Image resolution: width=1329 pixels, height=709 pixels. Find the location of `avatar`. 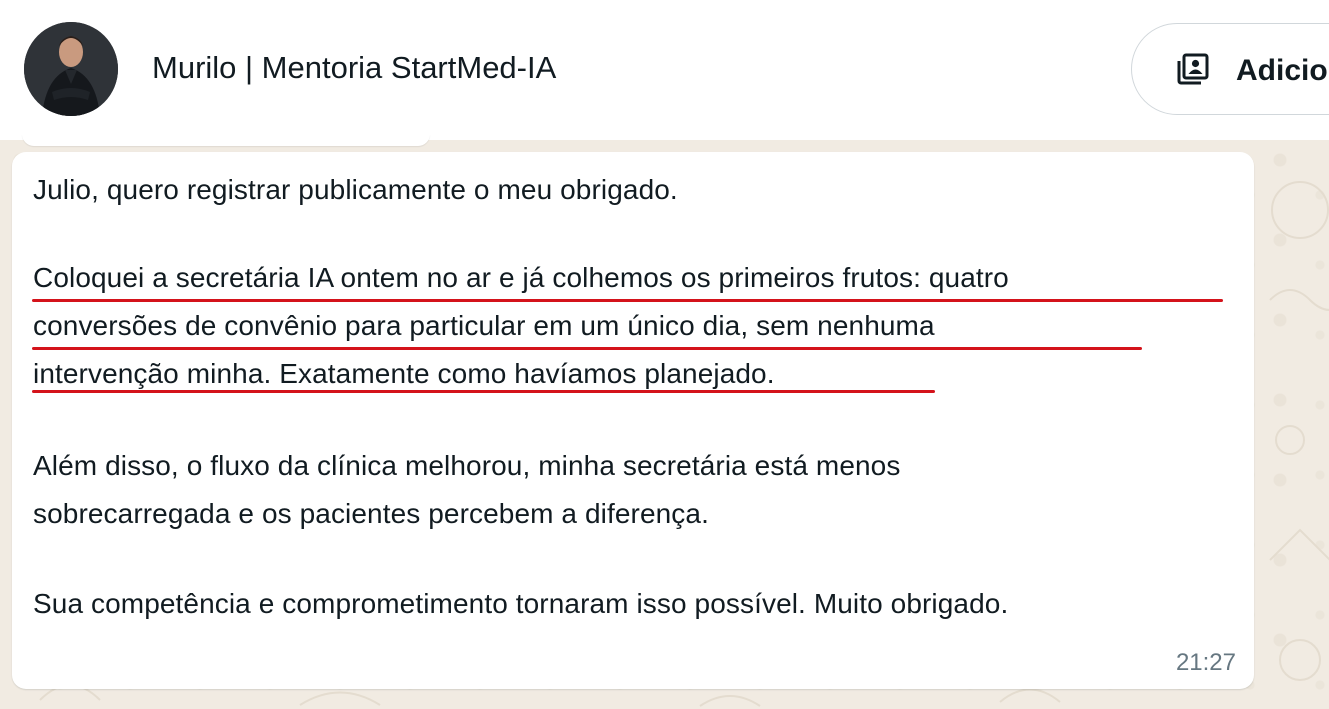

avatar is located at coordinates (71, 69).